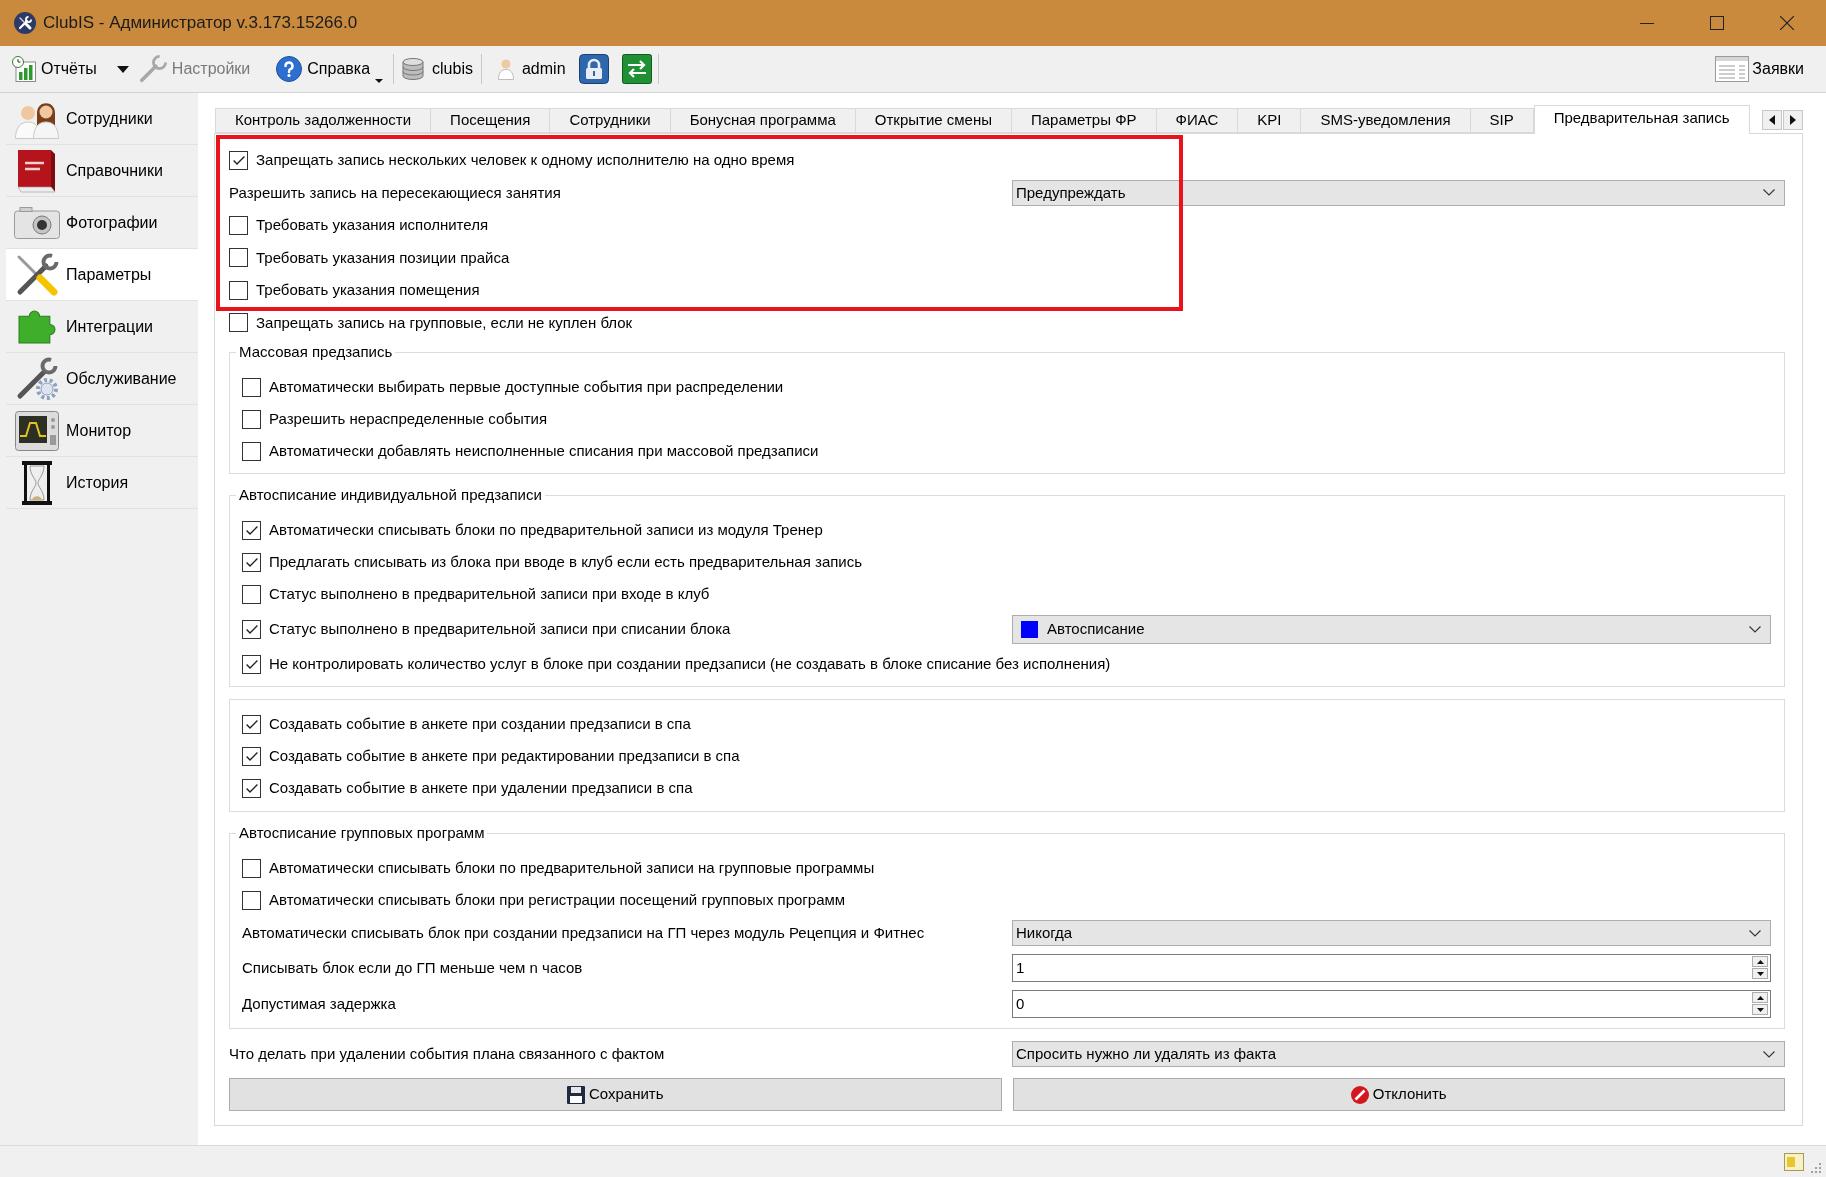 This screenshot has height=1177, width=1826. I want to click on field-label: Разрешить запись на пересекающиеся занятия, so click(395, 192).